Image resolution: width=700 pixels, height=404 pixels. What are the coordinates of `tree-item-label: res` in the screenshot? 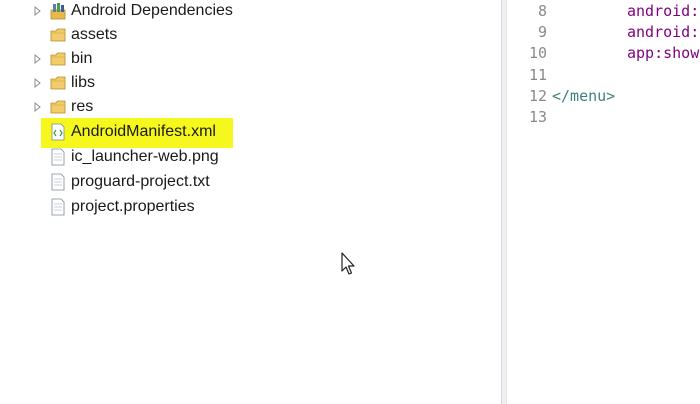 It's located at (82, 106).